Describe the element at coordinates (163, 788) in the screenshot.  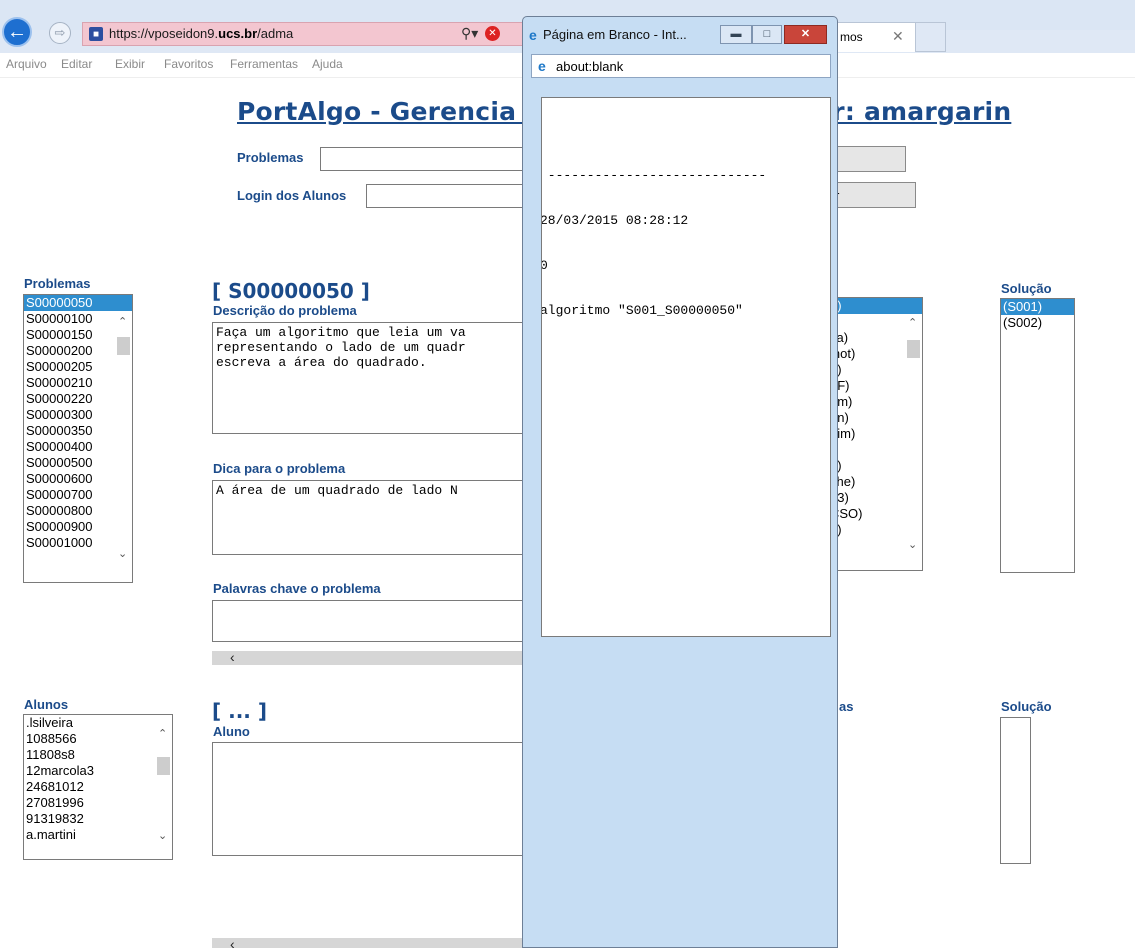
I see `students-scrollbar: ⌃ ⌄` at that location.